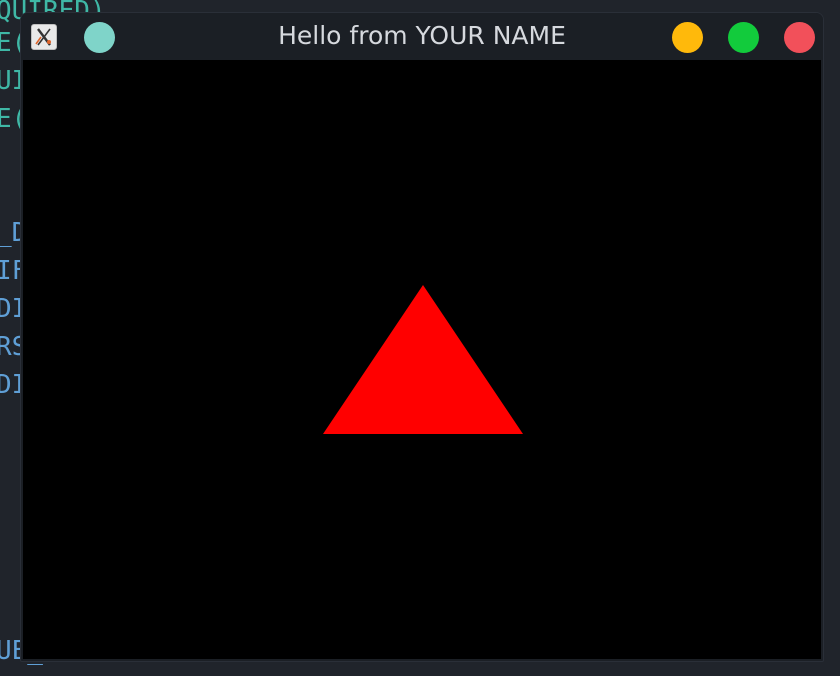 This screenshot has height=676, width=840. Describe the element at coordinates (799, 37) in the screenshot. I see `close-circle-icon` at that location.